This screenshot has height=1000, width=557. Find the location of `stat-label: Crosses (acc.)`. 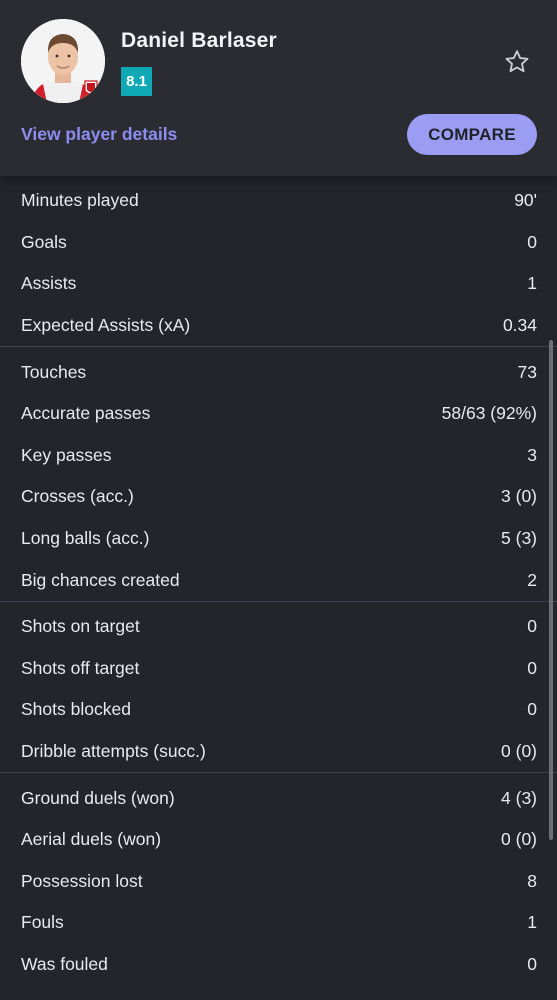

stat-label: Crosses (acc.) is located at coordinates (77, 496).